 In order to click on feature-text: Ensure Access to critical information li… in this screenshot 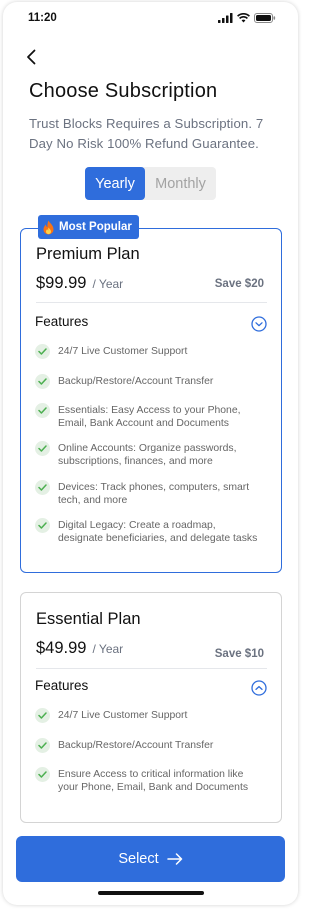, I will do `click(153, 781)`.